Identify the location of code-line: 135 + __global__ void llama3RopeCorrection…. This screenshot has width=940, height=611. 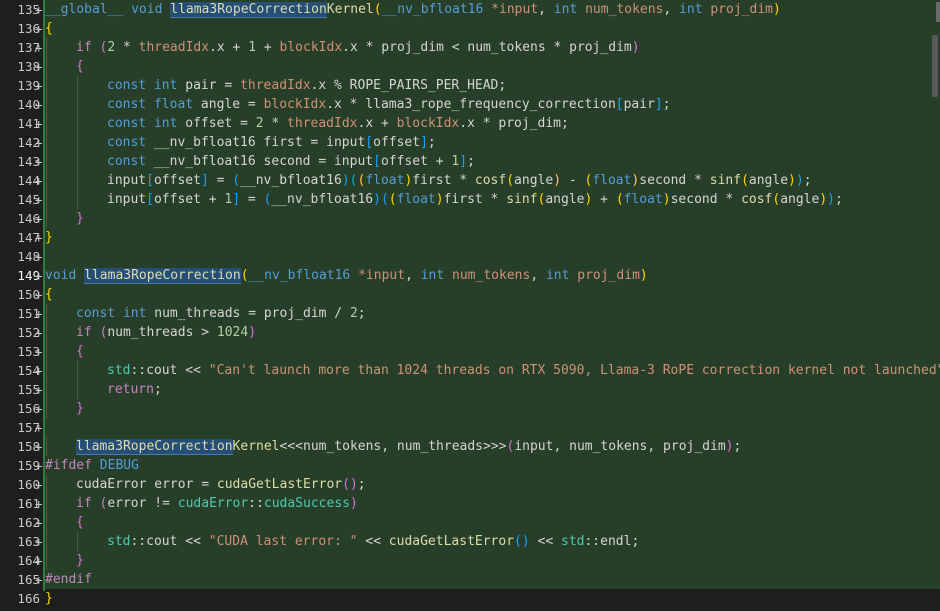
(478, 9).